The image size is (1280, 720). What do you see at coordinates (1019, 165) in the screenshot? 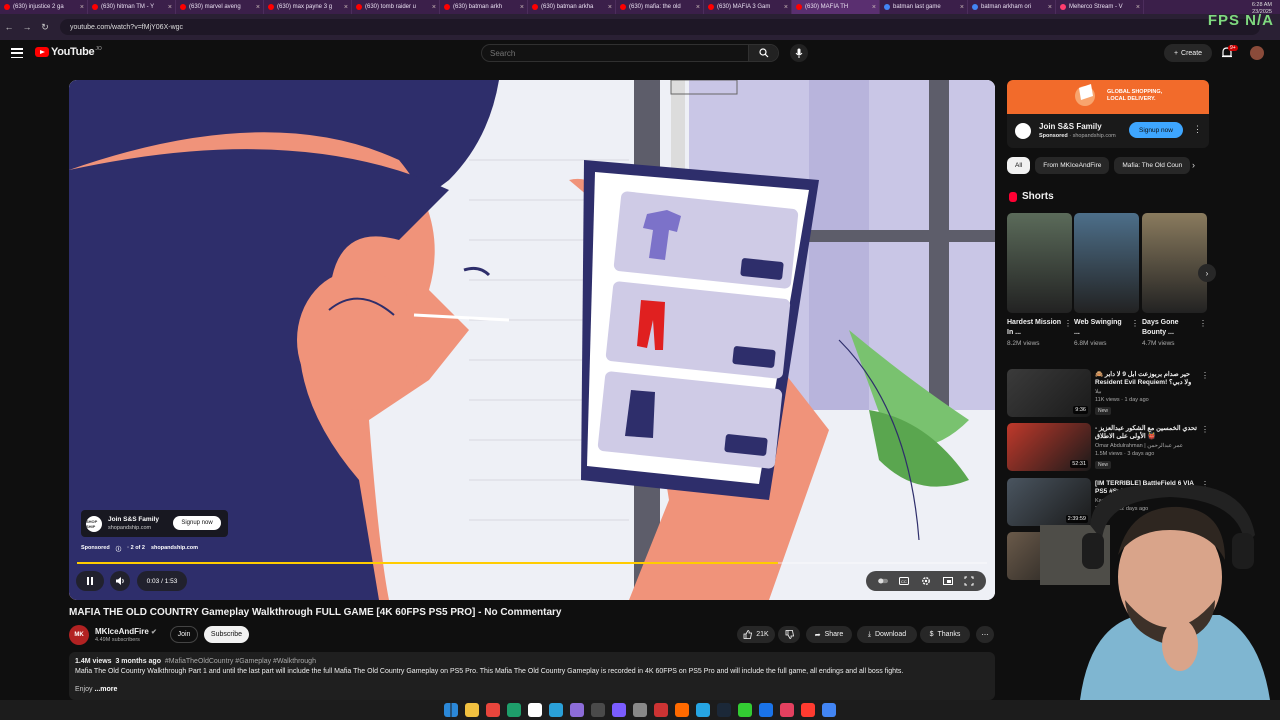
I see `filter-chip: All` at bounding box center [1019, 165].